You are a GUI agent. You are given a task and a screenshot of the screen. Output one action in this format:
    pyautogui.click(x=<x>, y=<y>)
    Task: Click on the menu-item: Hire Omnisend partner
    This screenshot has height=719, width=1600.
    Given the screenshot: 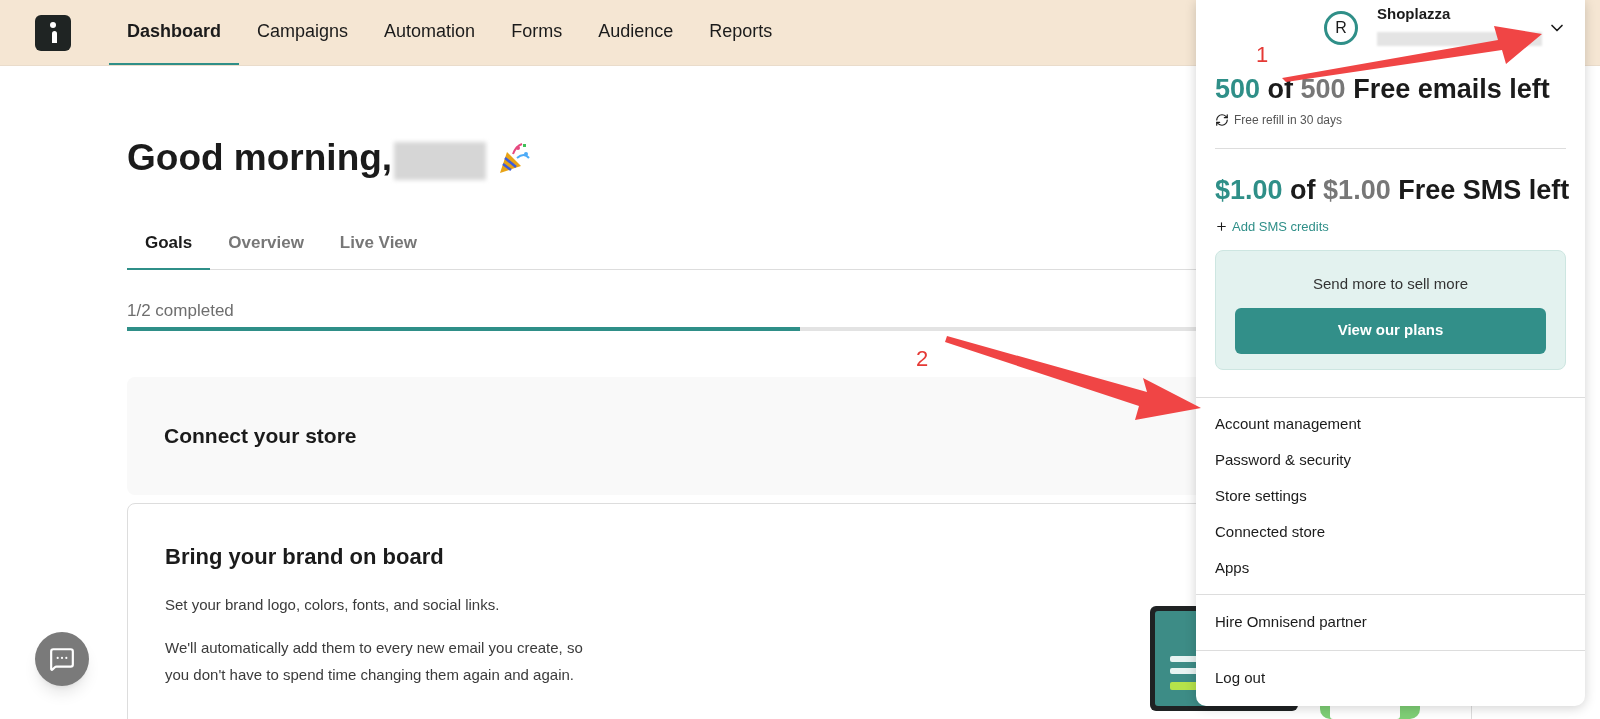 What is the action you would take?
    pyautogui.click(x=1390, y=622)
    